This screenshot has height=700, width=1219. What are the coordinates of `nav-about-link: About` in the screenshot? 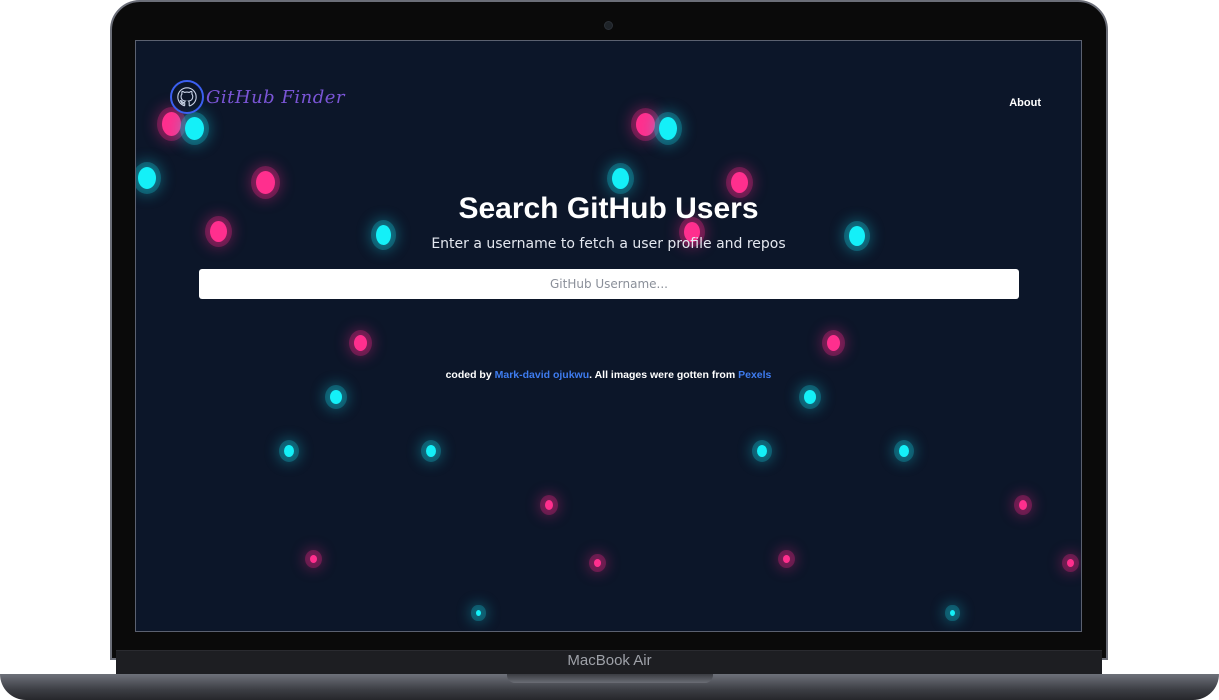 It's located at (1025, 103).